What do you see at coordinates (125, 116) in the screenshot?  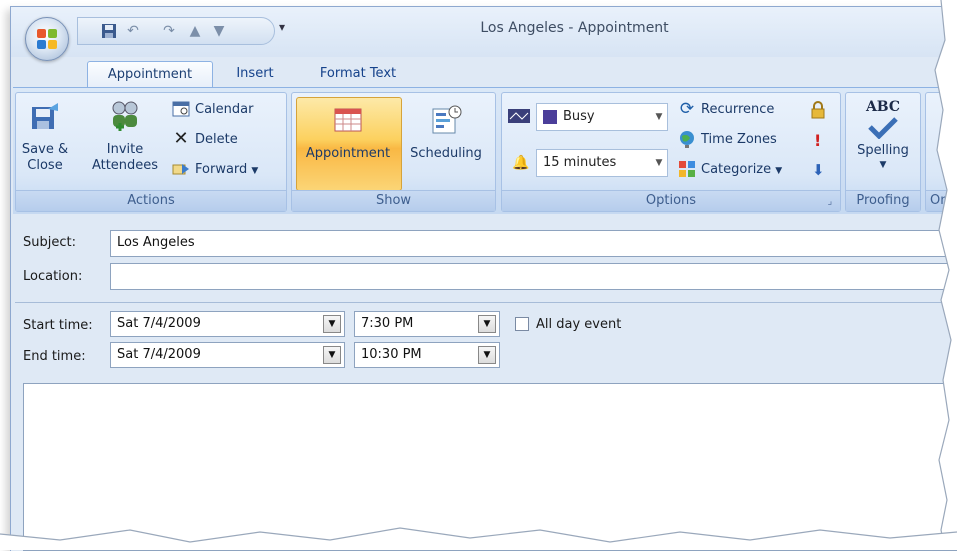 I see `invite-attendees-icon` at bounding box center [125, 116].